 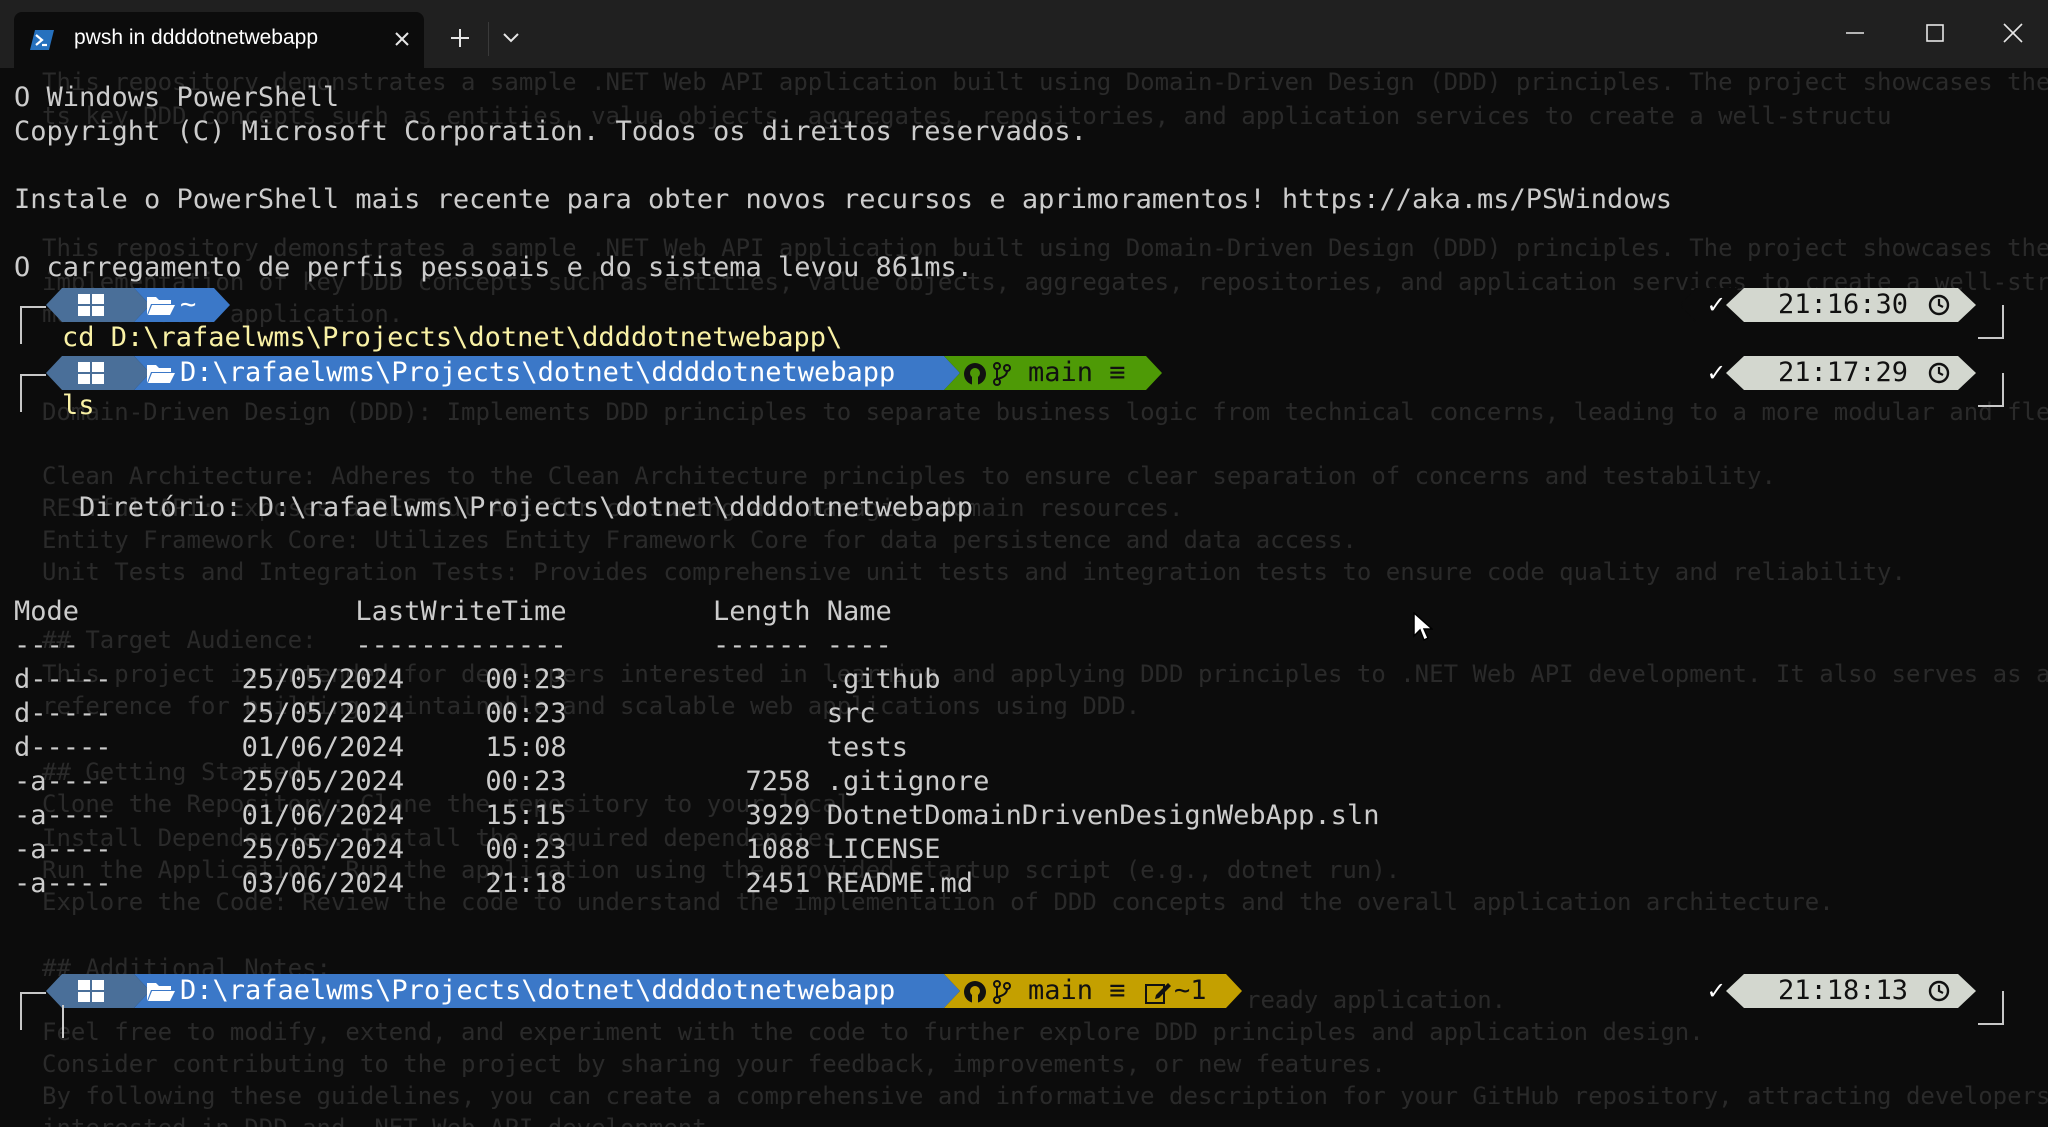 What do you see at coordinates (461, 747) in the screenshot?
I see `table-row: d----- 01/06/2024 15:08 tests` at bounding box center [461, 747].